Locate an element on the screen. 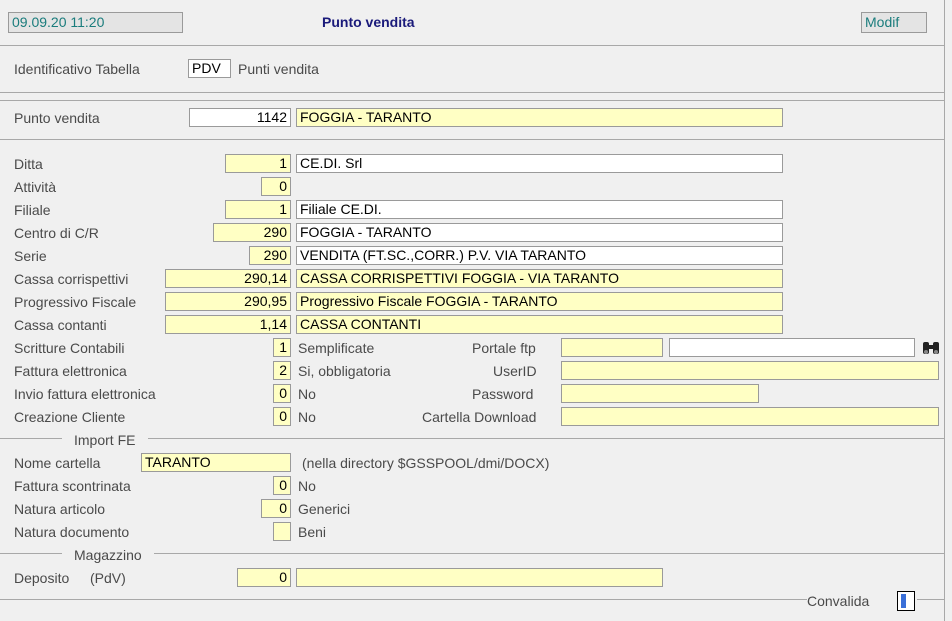 The height and width of the screenshot is (621, 952). scritture-contabili-description: Semplificate is located at coordinates (336, 348).